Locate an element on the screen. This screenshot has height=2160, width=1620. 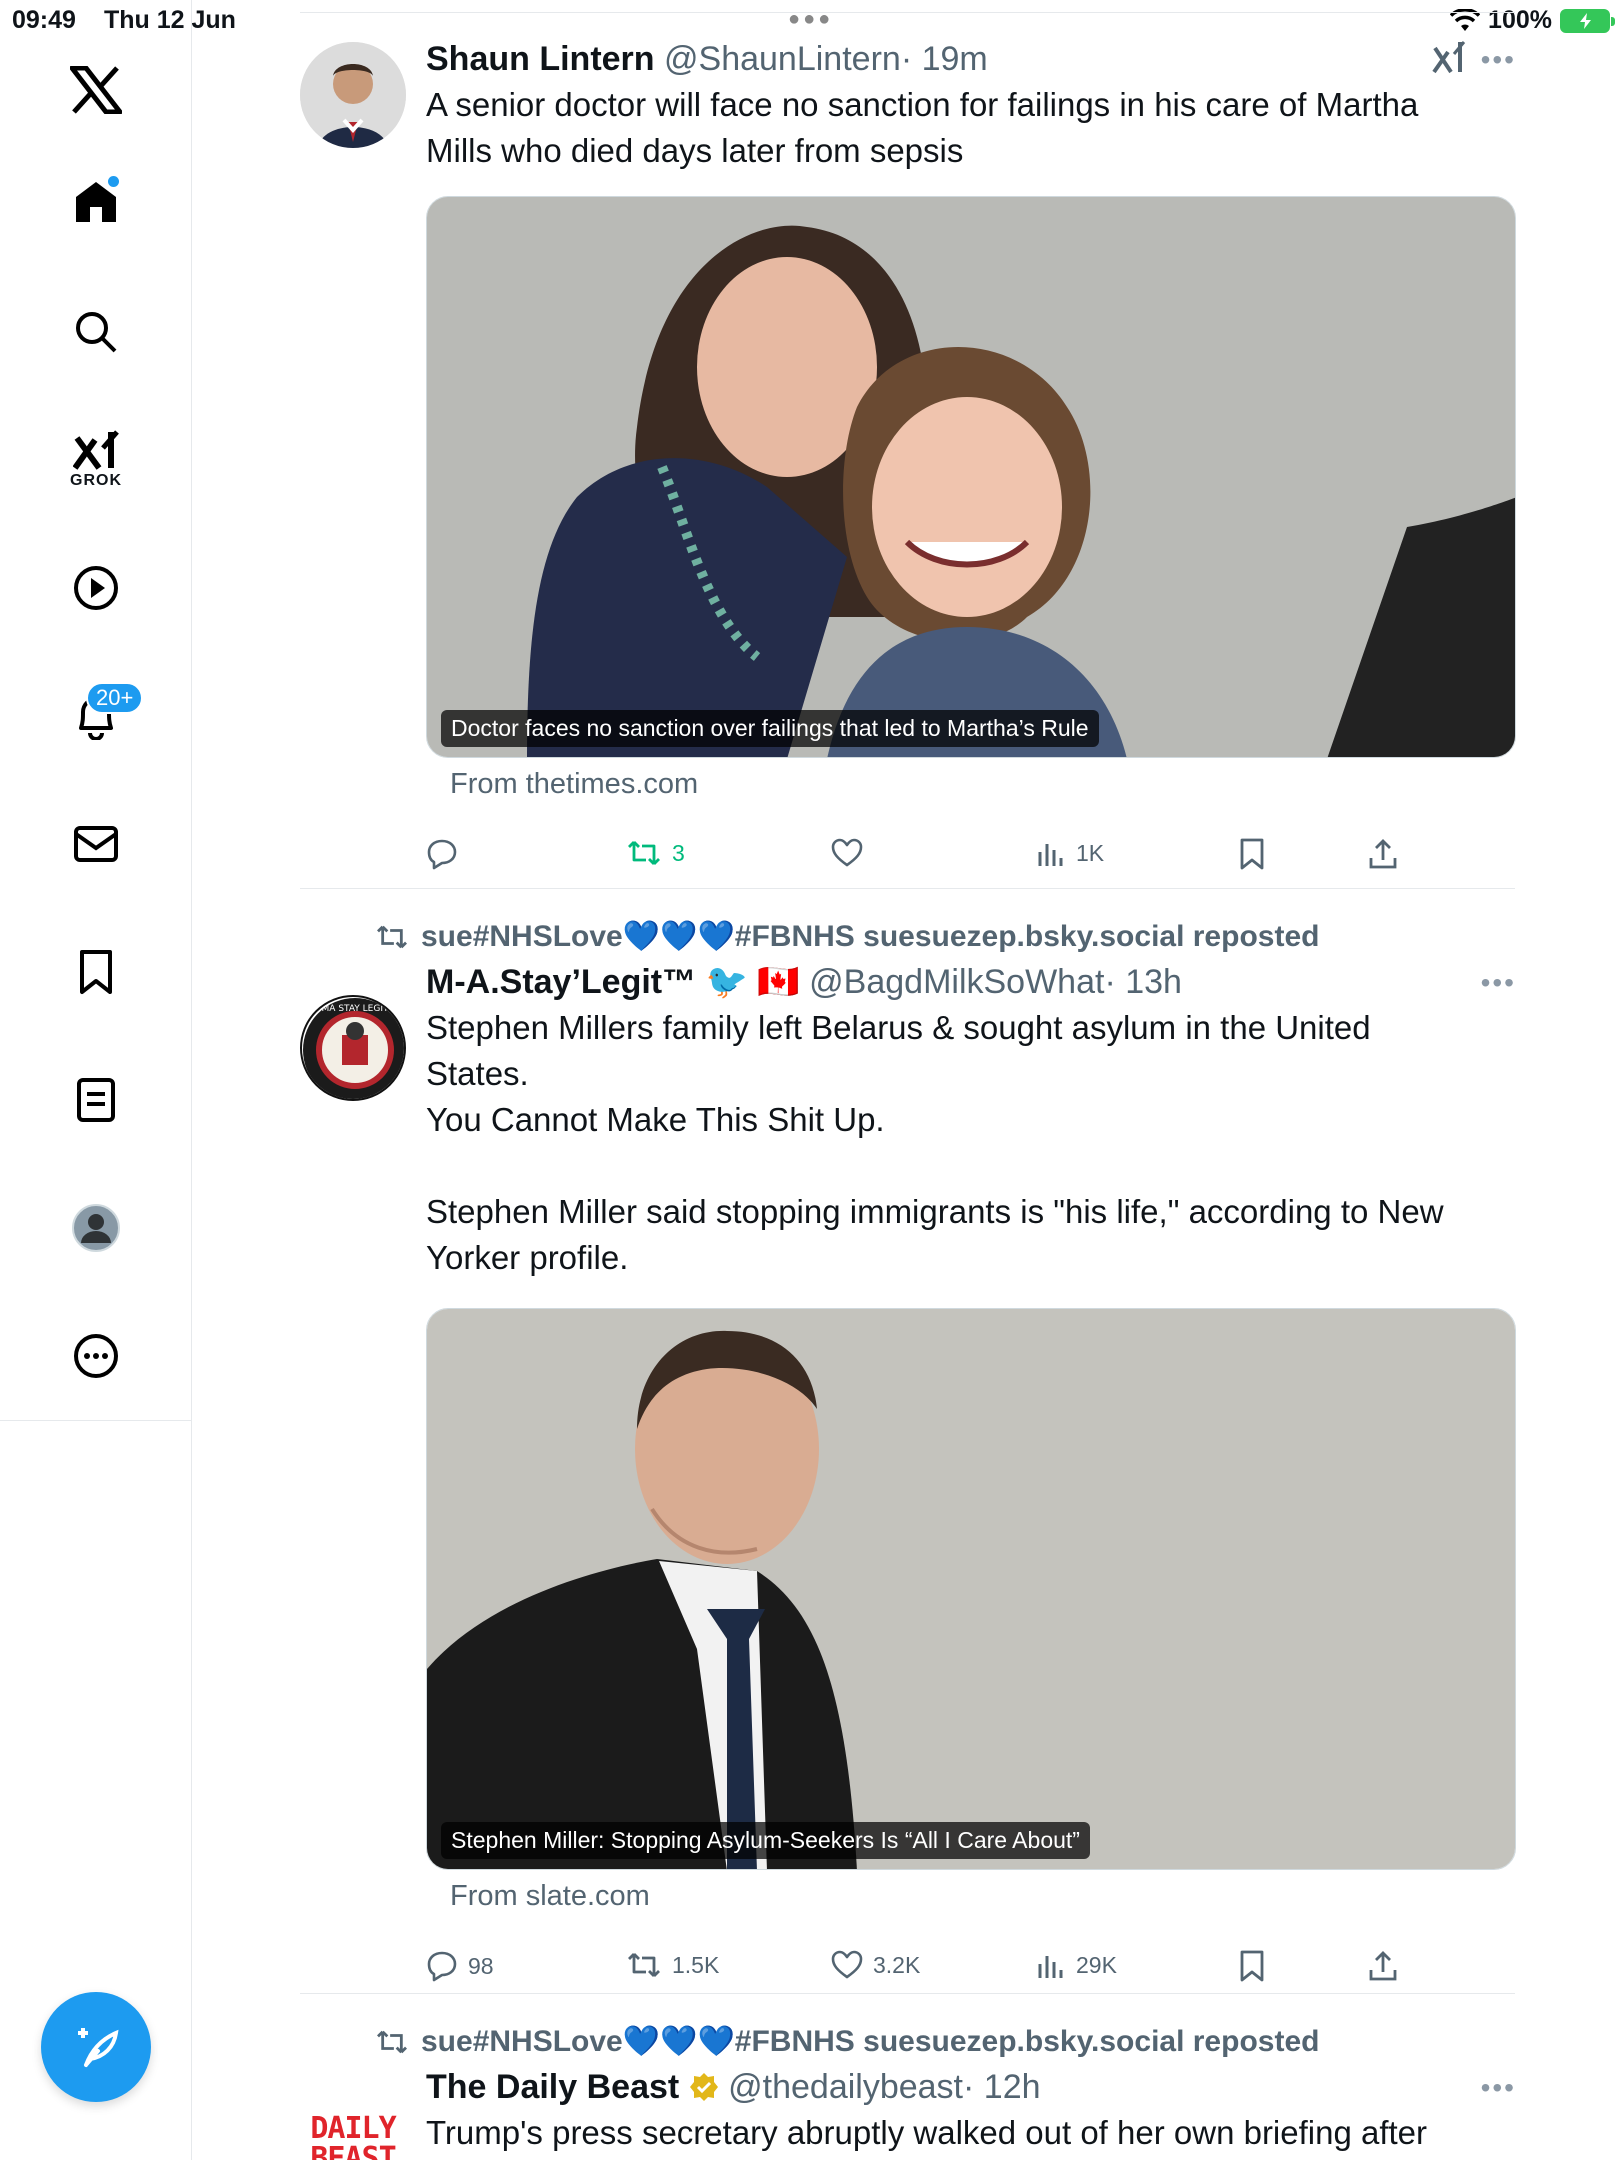
sidebar-item-profile is located at coordinates (96, 1228).